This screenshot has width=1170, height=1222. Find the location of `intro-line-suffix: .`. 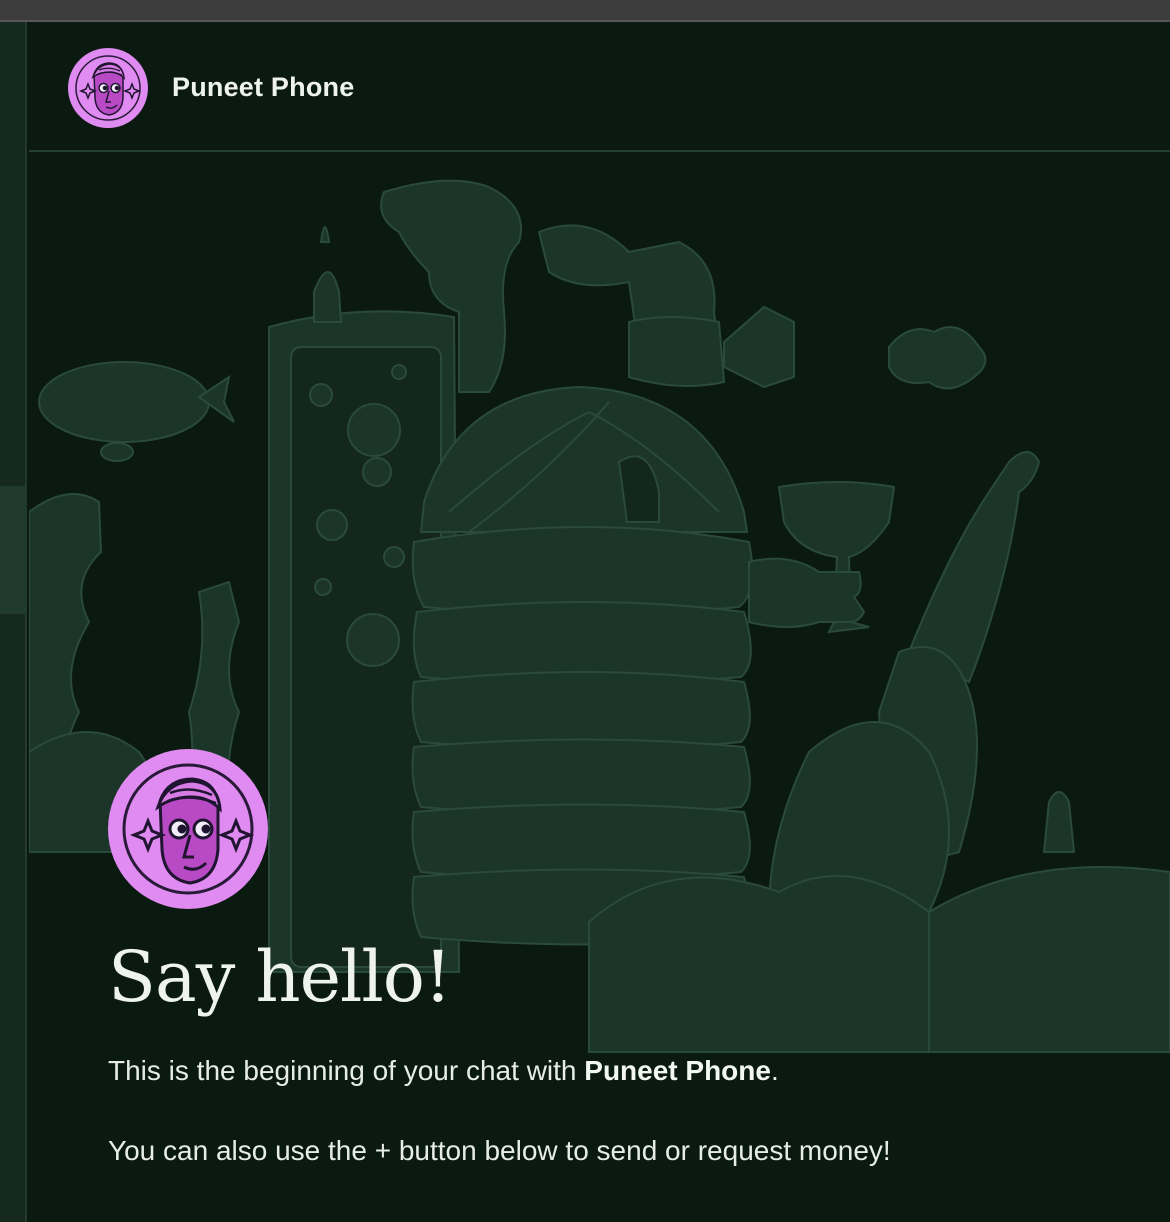

intro-line-suffix: . is located at coordinates (774, 1070).